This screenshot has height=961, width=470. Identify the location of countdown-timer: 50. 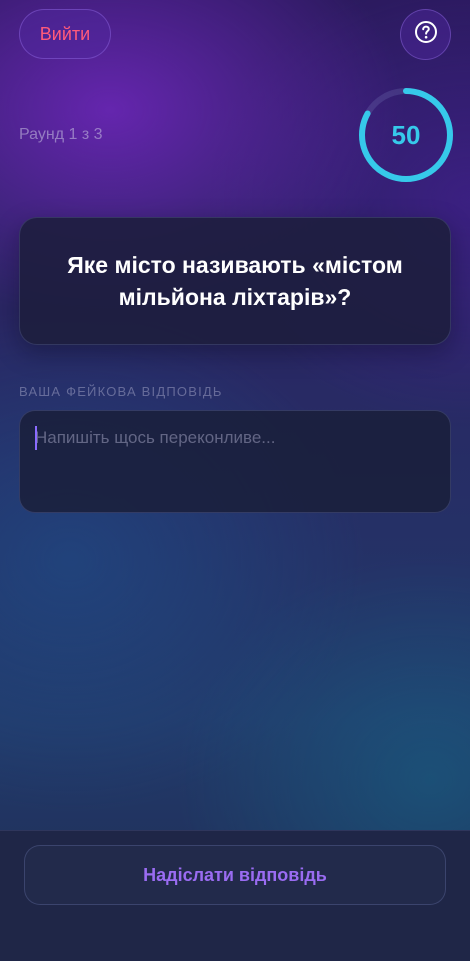
(406, 135).